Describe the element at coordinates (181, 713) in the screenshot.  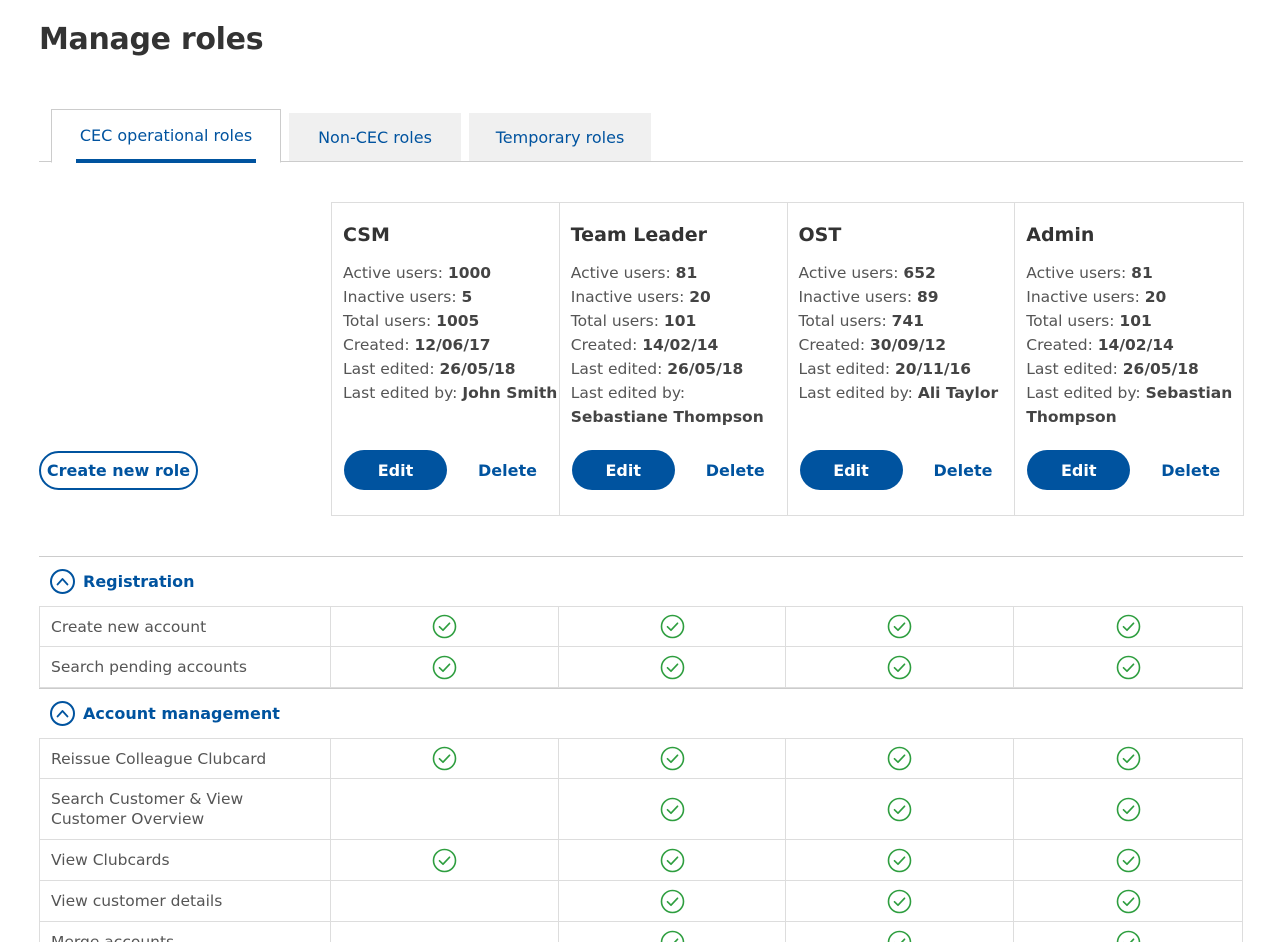
I see `section-title: Account management` at that location.